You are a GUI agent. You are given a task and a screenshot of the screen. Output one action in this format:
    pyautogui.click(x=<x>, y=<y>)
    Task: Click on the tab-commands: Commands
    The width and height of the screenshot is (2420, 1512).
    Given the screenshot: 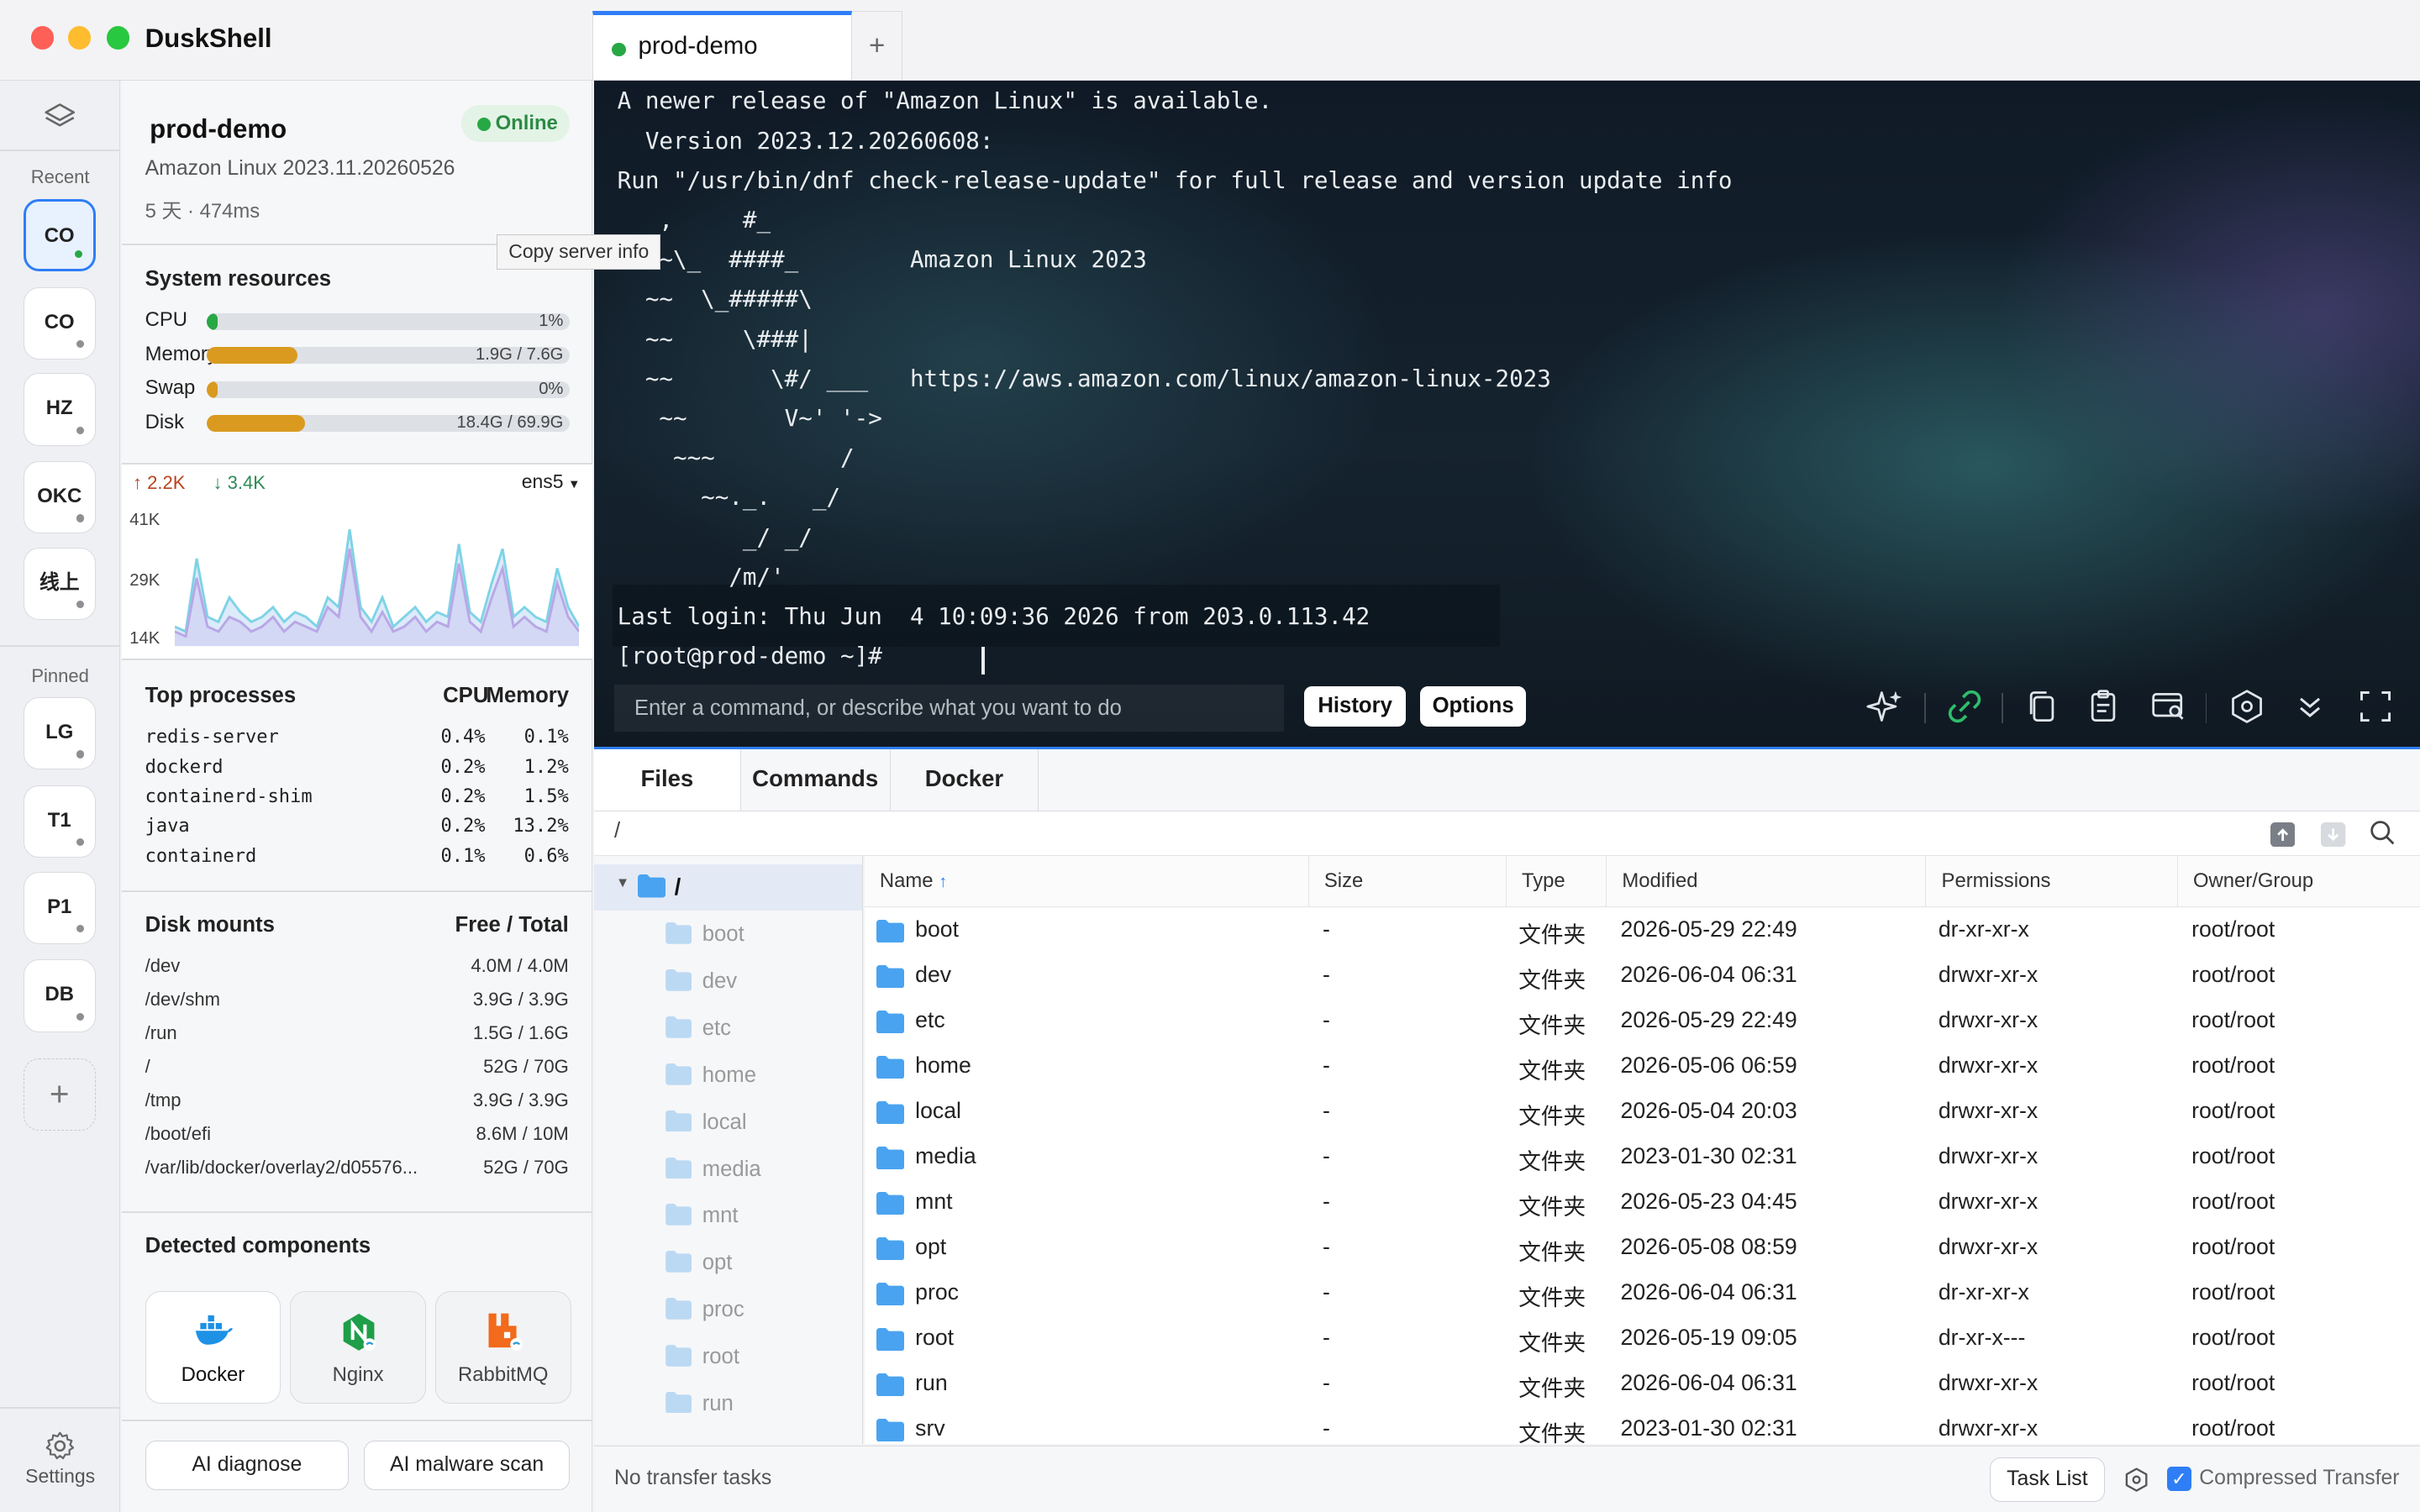 What is the action you would take?
    pyautogui.click(x=816, y=779)
    